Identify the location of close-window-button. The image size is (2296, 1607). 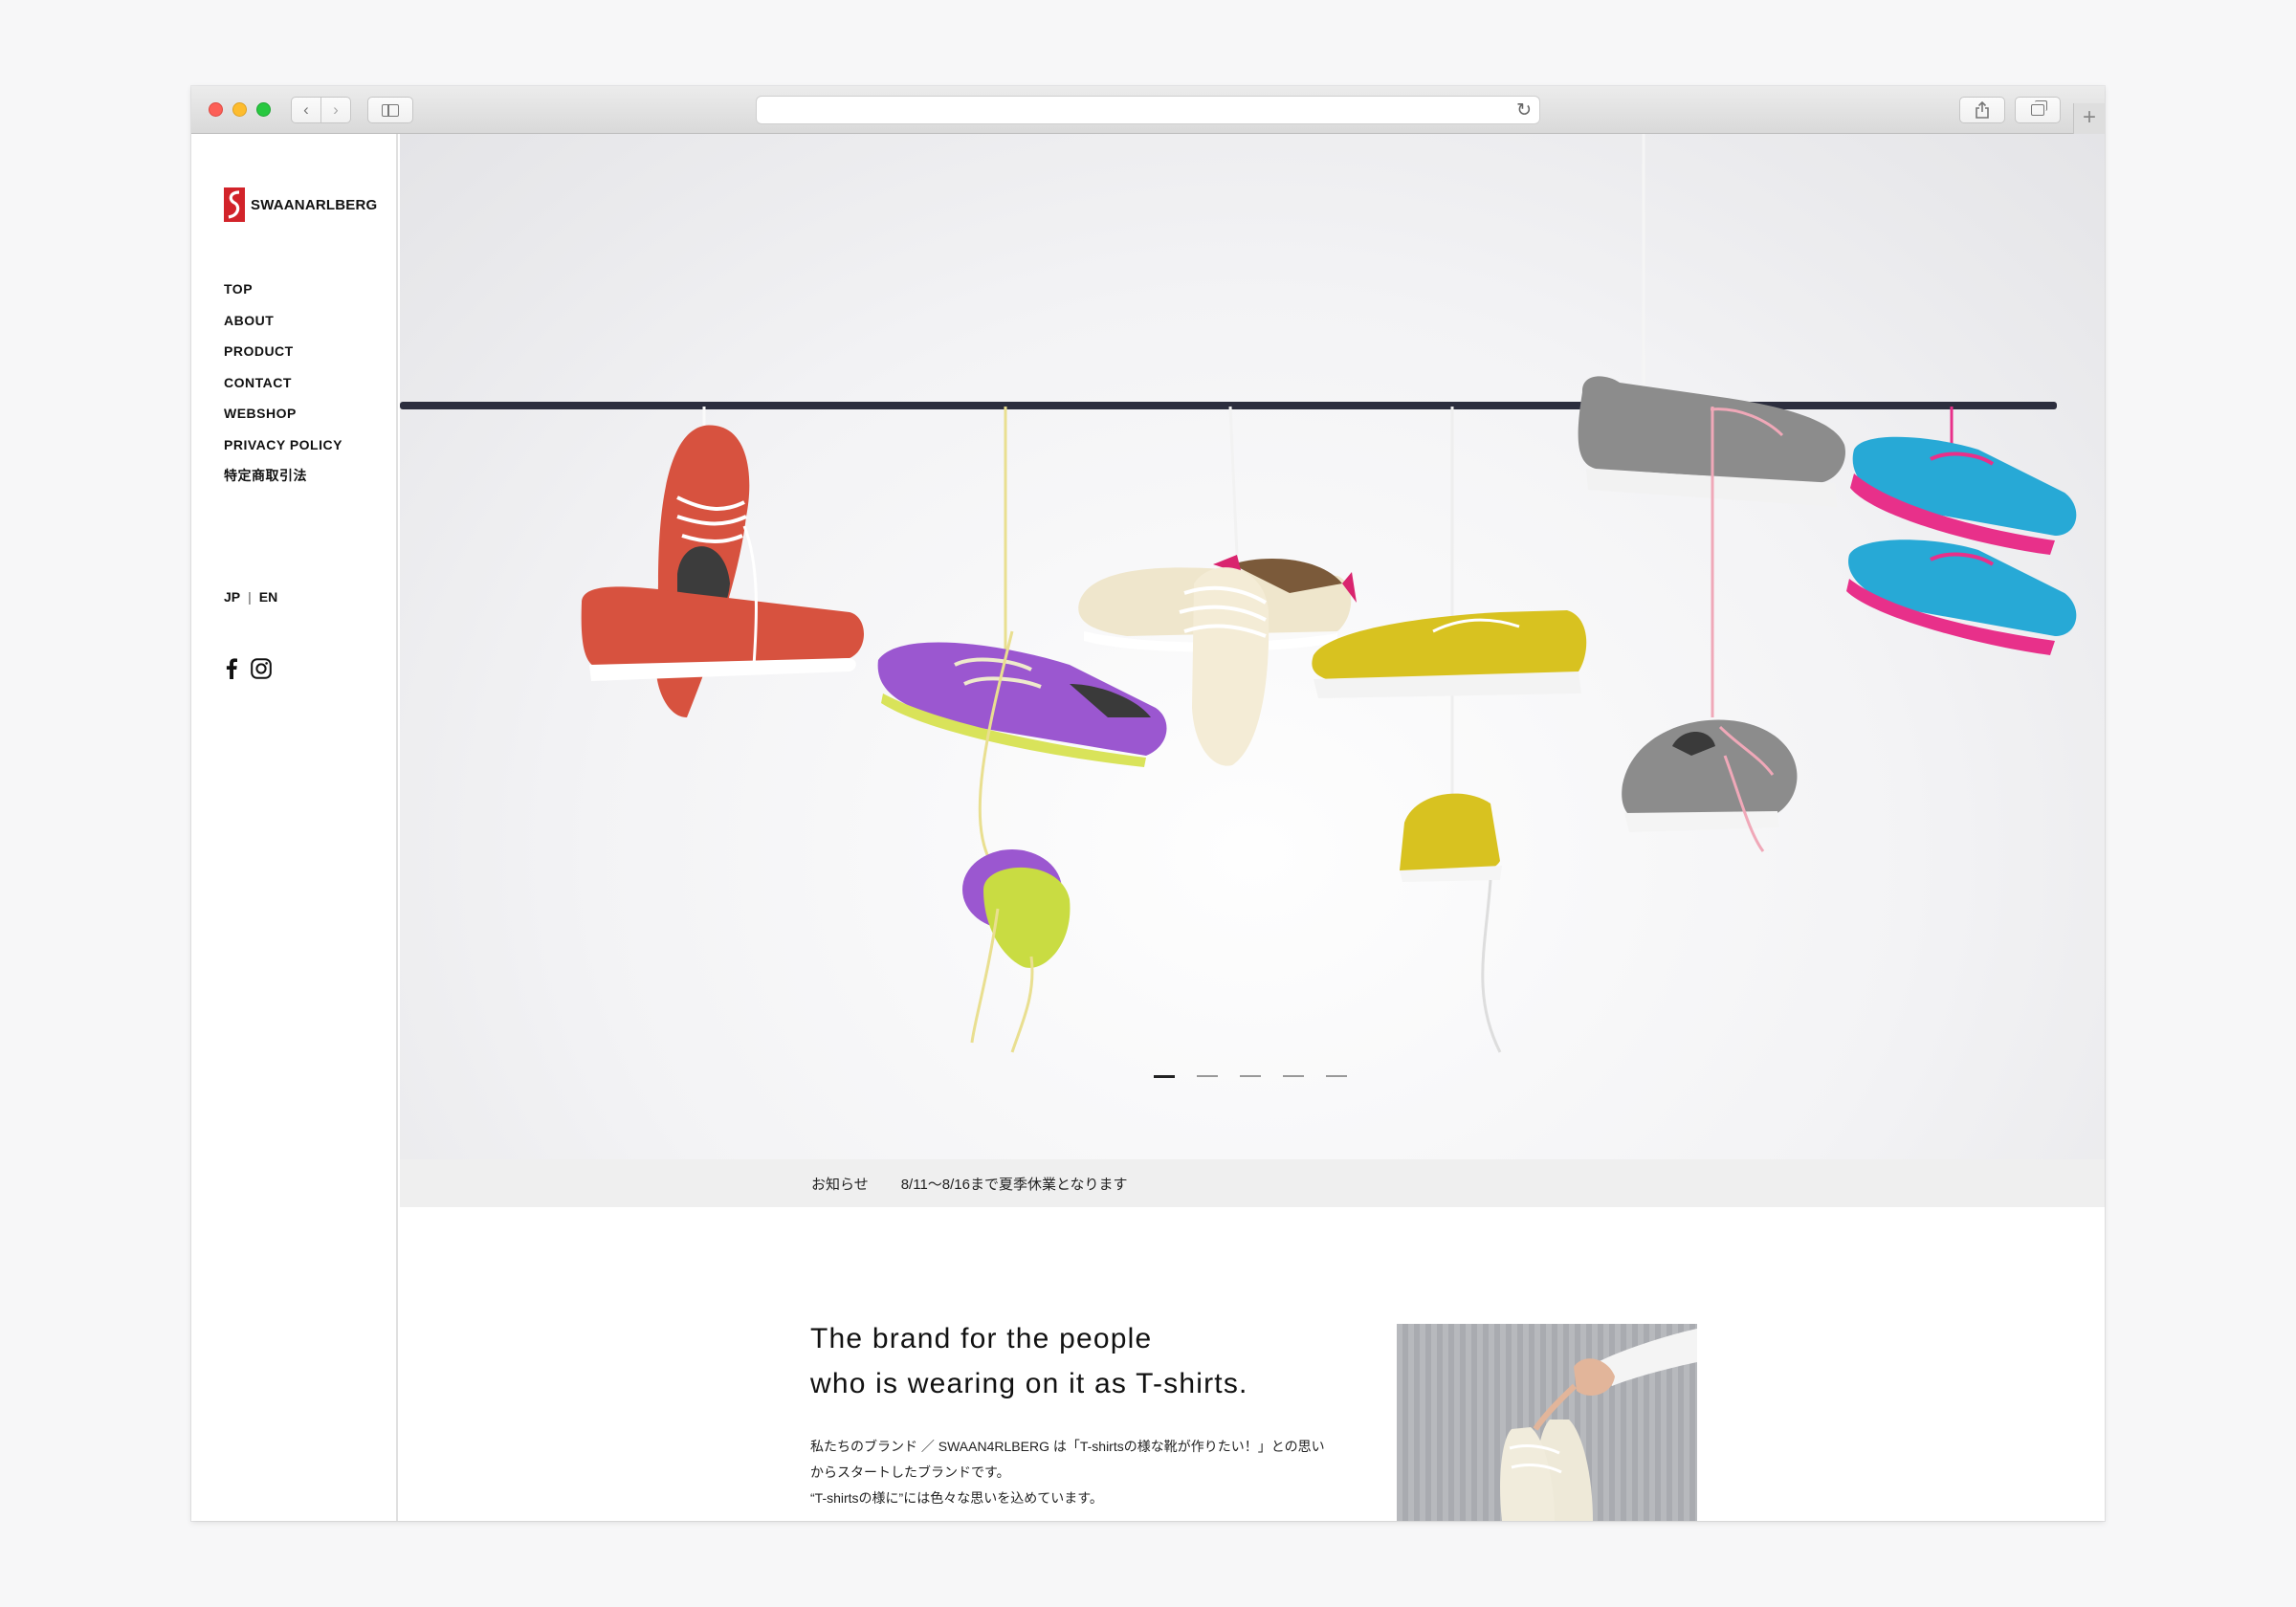
(216, 109).